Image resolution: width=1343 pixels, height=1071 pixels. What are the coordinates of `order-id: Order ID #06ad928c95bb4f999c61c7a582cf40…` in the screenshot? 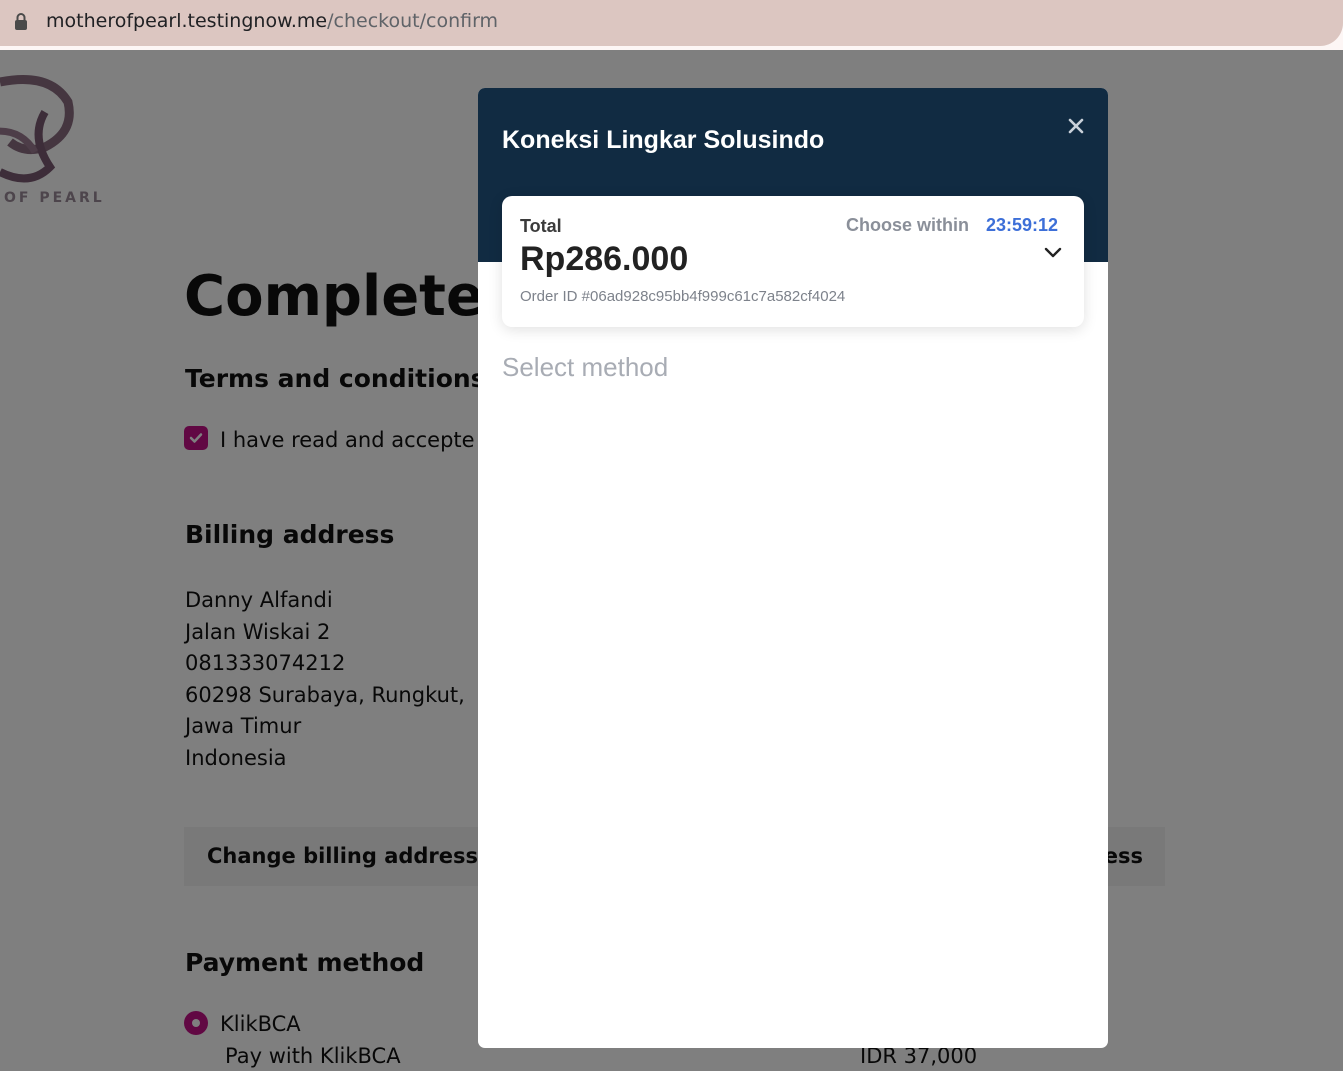 It's located at (683, 296).